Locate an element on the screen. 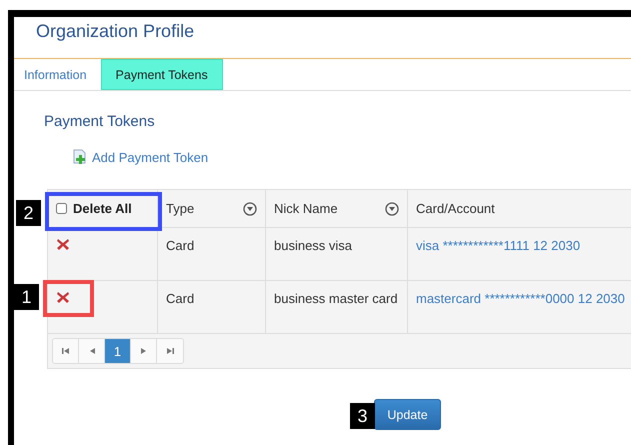 Image resolution: width=631 pixels, height=445 pixels. next-icon is located at coordinates (143, 351).